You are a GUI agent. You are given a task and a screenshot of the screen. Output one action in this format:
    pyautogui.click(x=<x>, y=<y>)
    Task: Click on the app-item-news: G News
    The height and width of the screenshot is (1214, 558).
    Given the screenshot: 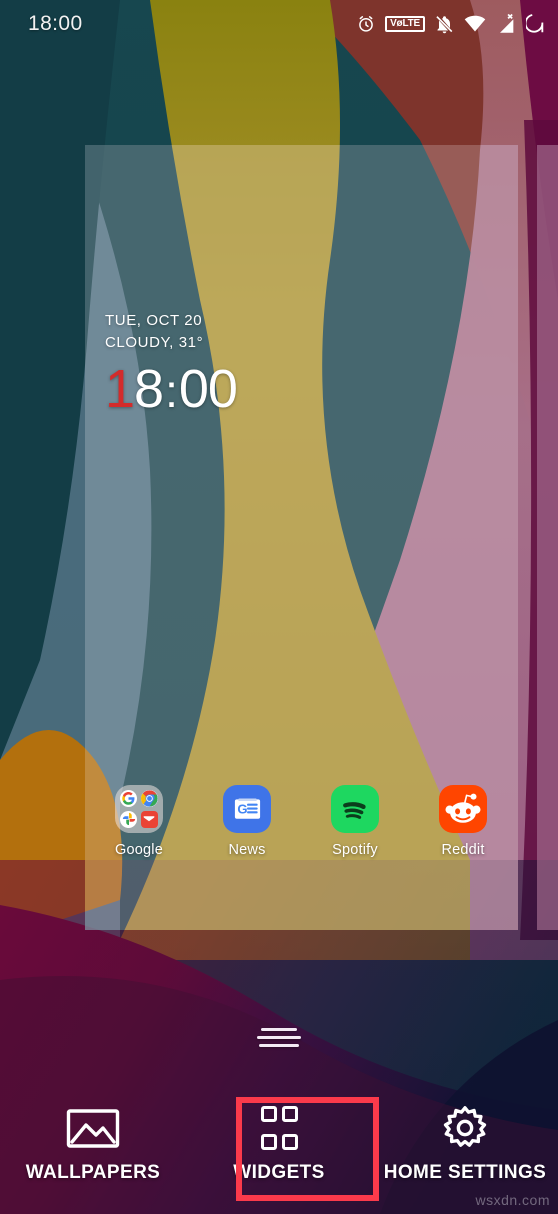 What is the action you would take?
    pyautogui.click(x=247, y=821)
    